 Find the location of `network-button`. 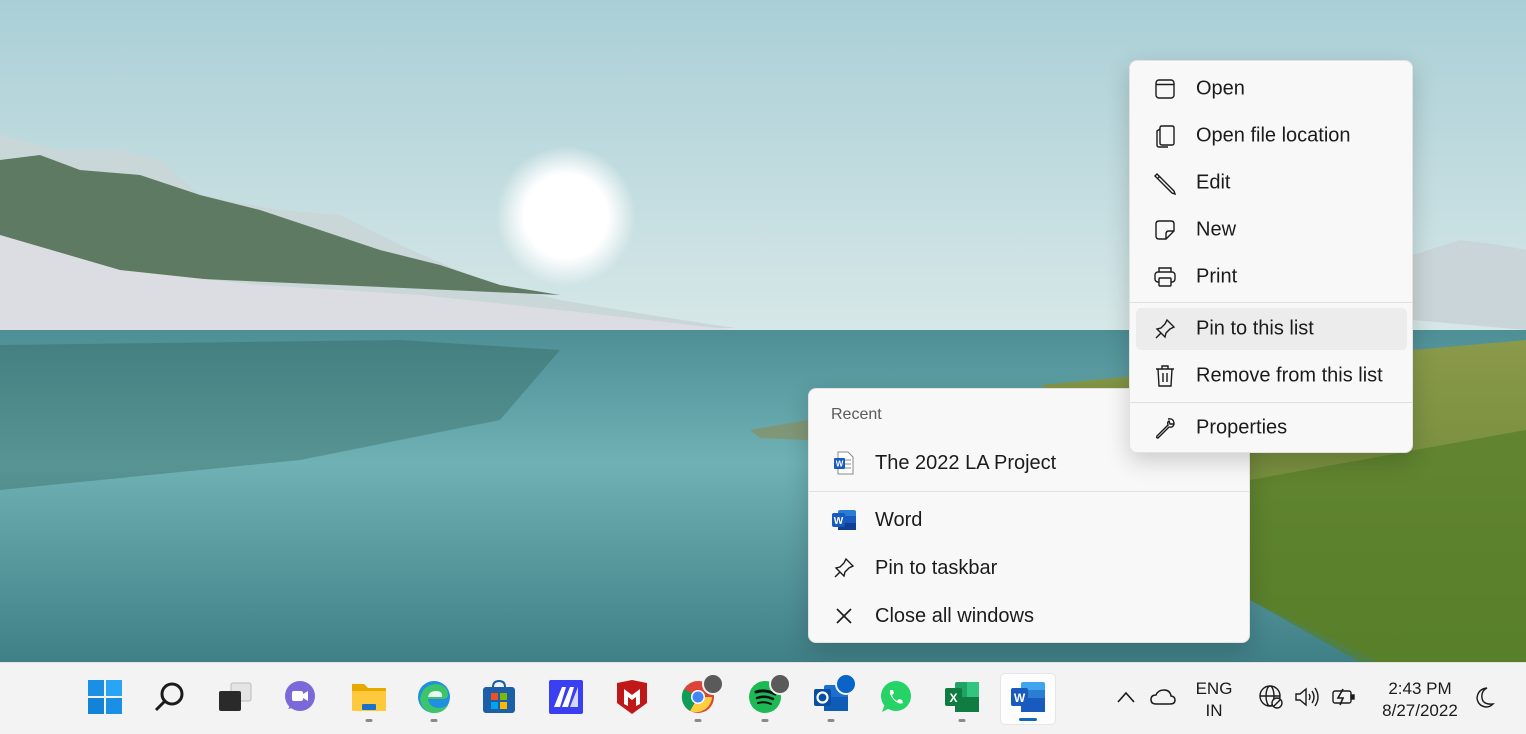

network-button is located at coordinates (1271, 699).